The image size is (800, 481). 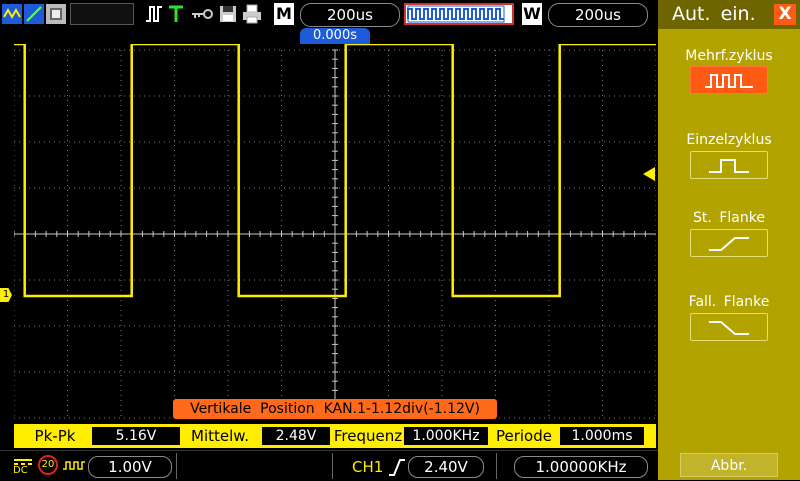 What do you see at coordinates (202, 14) in the screenshot?
I see `key-lock-icon` at bounding box center [202, 14].